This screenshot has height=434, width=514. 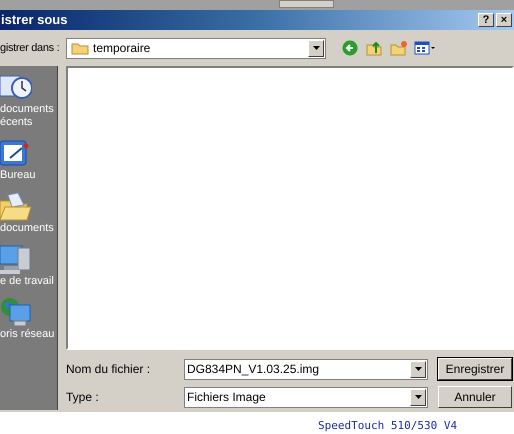 I want to click on background-text: SpeedTouch 510/530 V4, so click(x=388, y=426).